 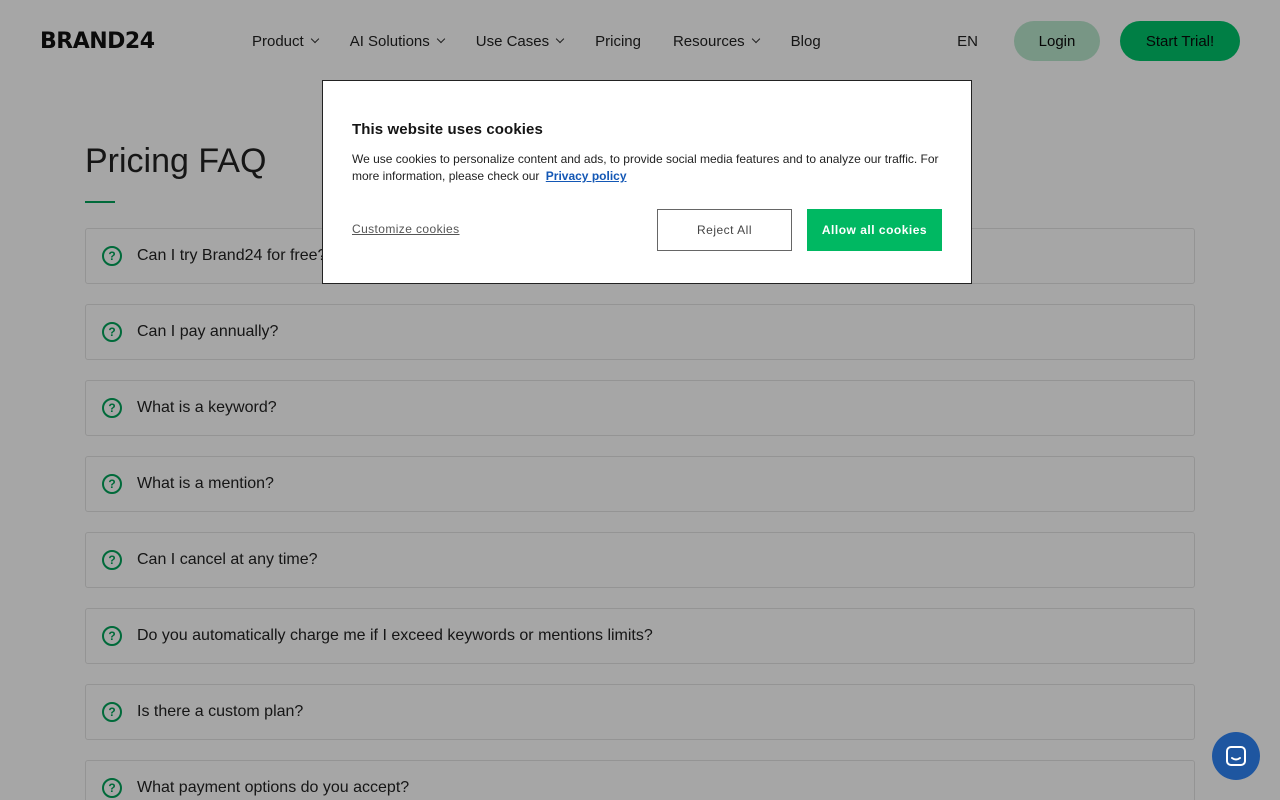 What do you see at coordinates (447, 129) in the screenshot?
I see `cookie-dialog-title: This website uses cookies` at bounding box center [447, 129].